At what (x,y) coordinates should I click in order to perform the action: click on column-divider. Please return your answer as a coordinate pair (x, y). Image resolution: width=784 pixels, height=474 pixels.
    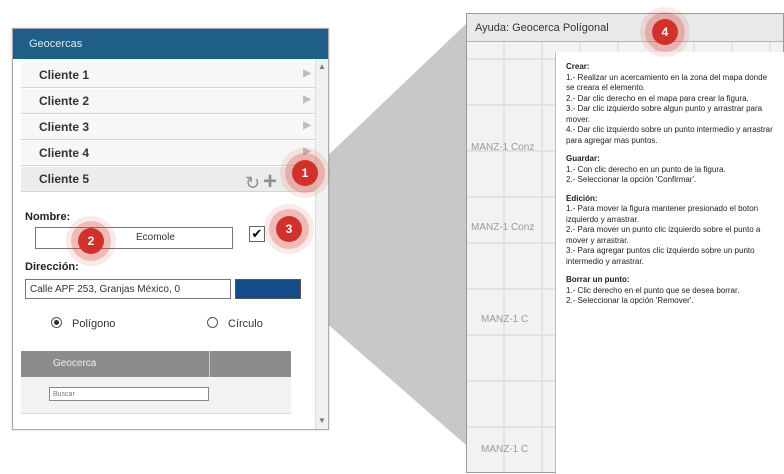
    Looking at the image, I should click on (209, 364).